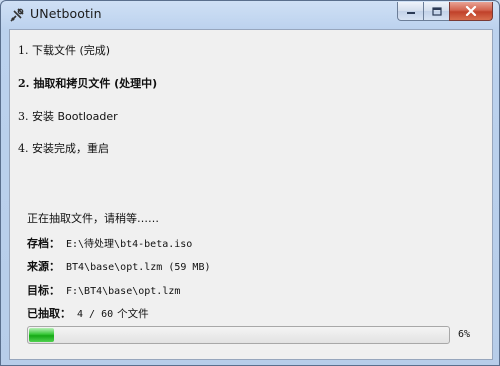 The image size is (500, 366). What do you see at coordinates (49, 313) in the screenshot?
I see `extracted-label: 已抽取：` at bounding box center [49, 313].